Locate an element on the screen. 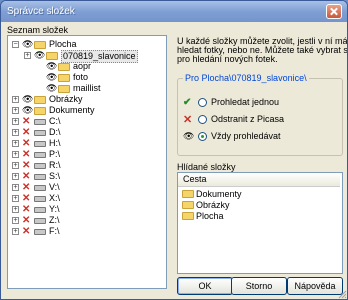 This screenshot has width=348, height=300. tree-row: + ✕ R:\ is located at coordinates (86, 165).